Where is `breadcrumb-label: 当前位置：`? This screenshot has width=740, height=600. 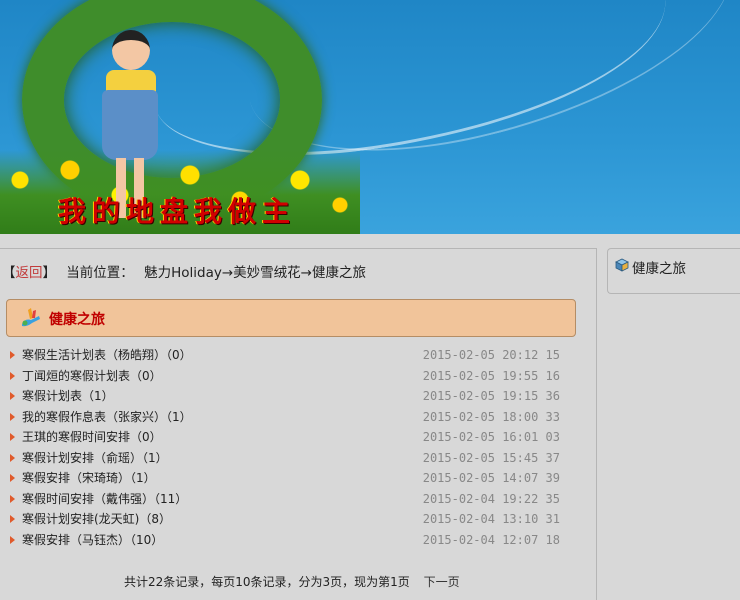
breadcrumb-label: 当前位置： is located at coordinates (100, 273).